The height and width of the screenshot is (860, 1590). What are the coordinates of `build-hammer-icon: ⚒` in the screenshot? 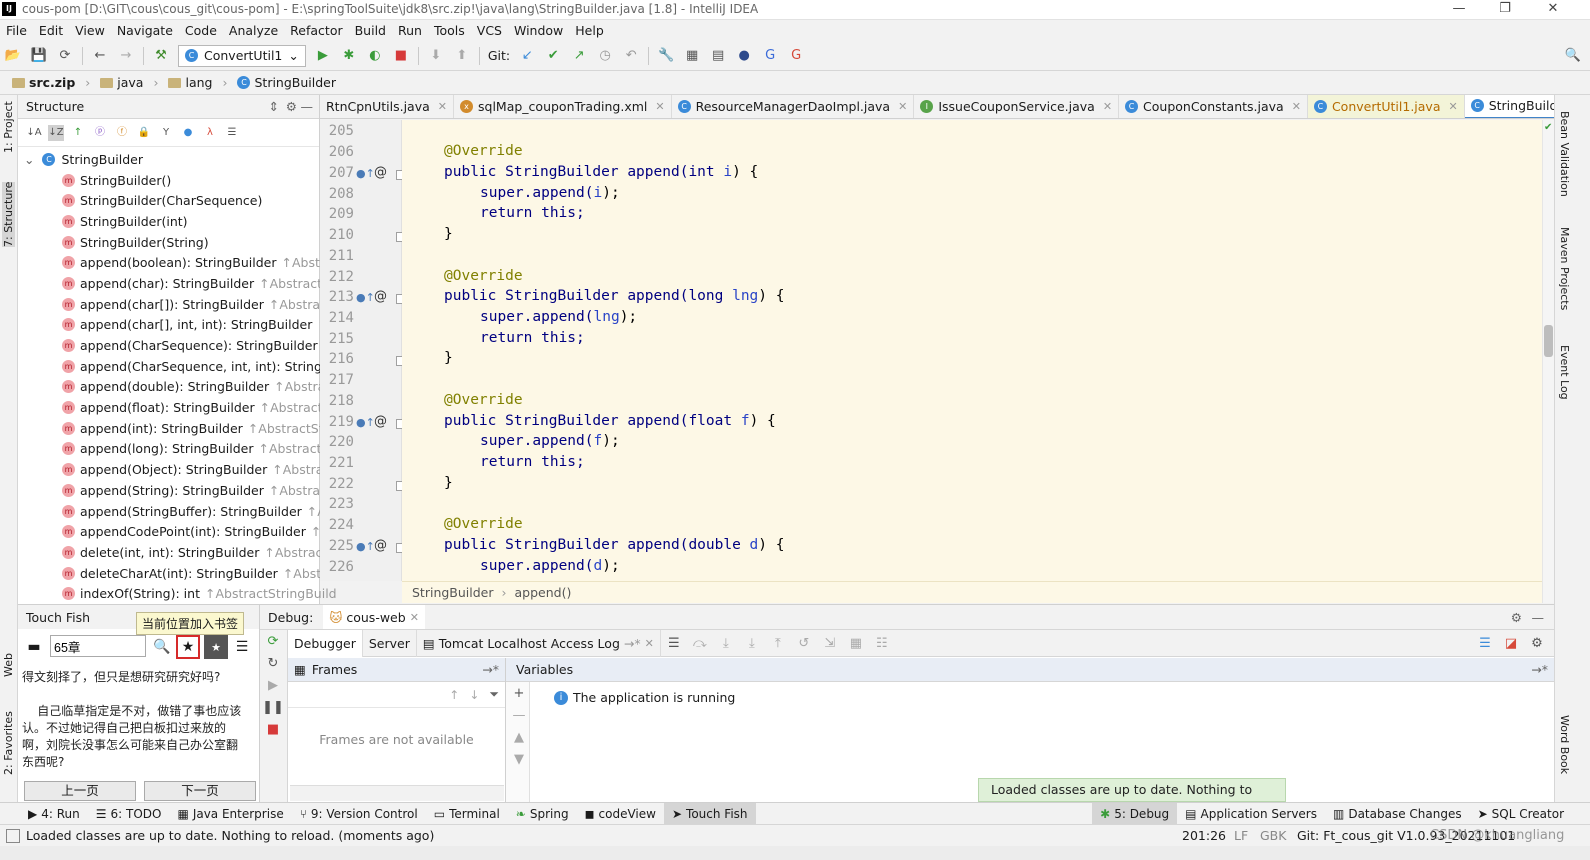 It's located at (161, 56).